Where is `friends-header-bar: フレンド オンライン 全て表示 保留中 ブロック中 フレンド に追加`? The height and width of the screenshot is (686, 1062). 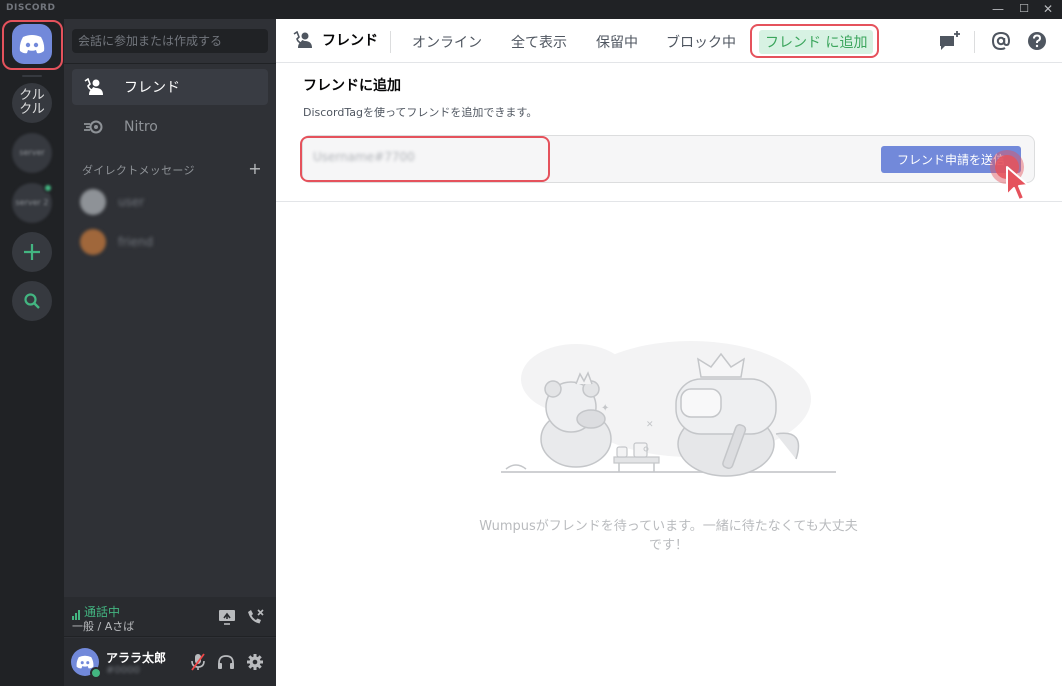 friends-header-bar: フレンド オンライン 全て表示 保留中 ブロック中 フレンド に追加 is located at coordinates (669, 41).